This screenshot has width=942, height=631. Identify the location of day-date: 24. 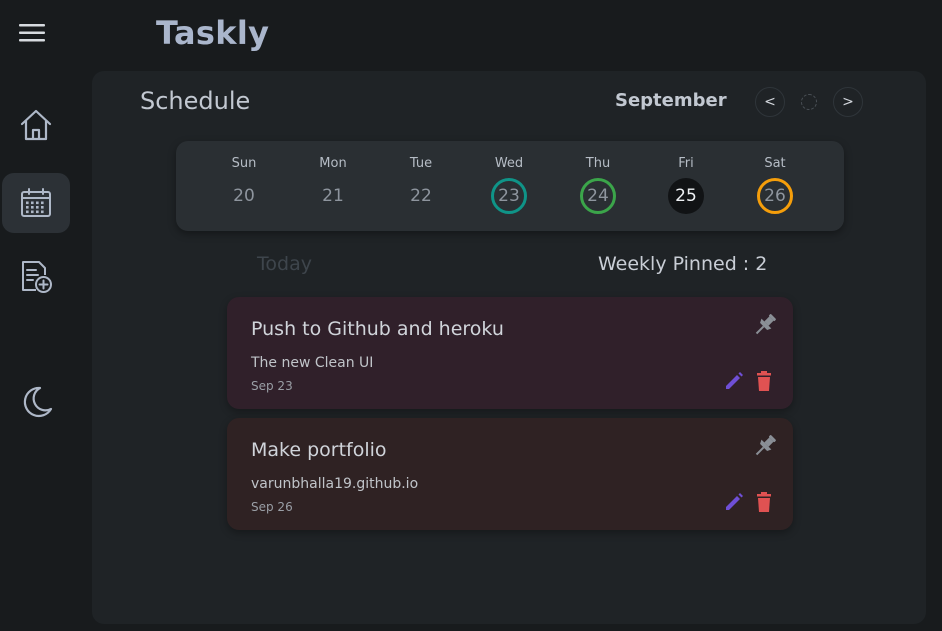
(598, 196).